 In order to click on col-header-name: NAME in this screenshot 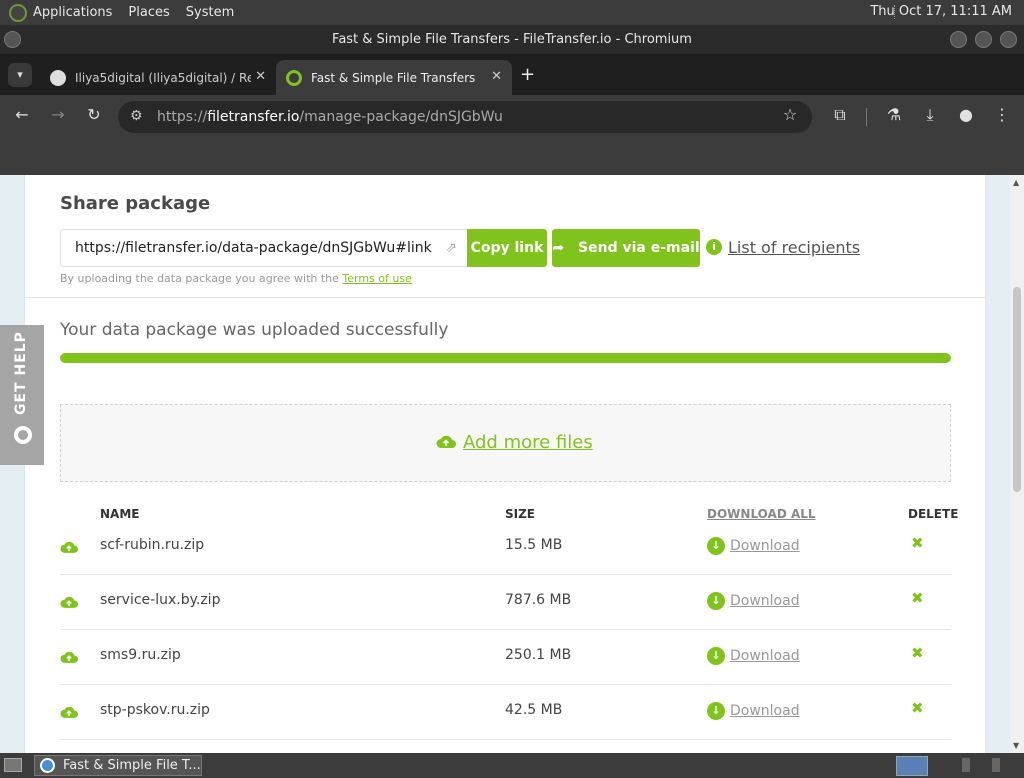, I will do `click(120, 514)`.